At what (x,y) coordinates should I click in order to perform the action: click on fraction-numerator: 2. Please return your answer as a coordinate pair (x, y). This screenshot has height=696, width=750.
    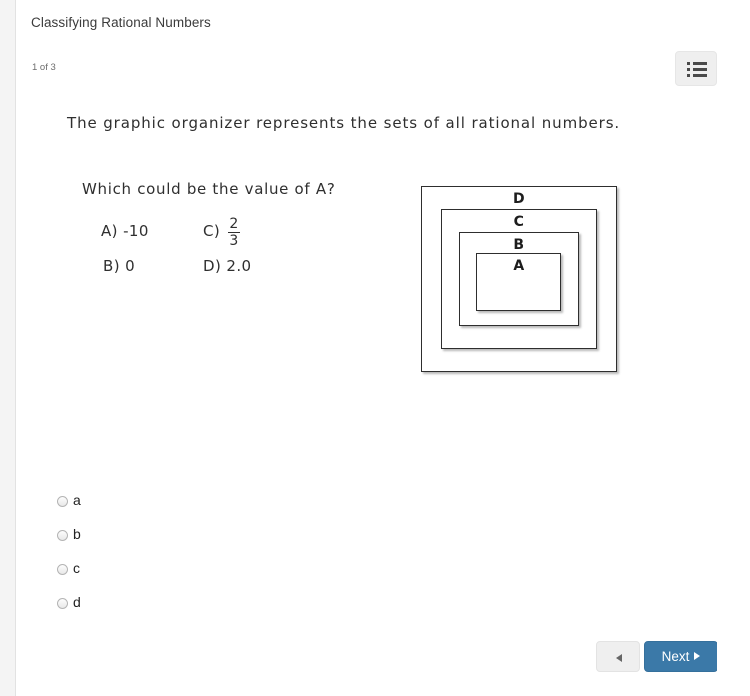
    Looking at the image, I should click on (234, 224).